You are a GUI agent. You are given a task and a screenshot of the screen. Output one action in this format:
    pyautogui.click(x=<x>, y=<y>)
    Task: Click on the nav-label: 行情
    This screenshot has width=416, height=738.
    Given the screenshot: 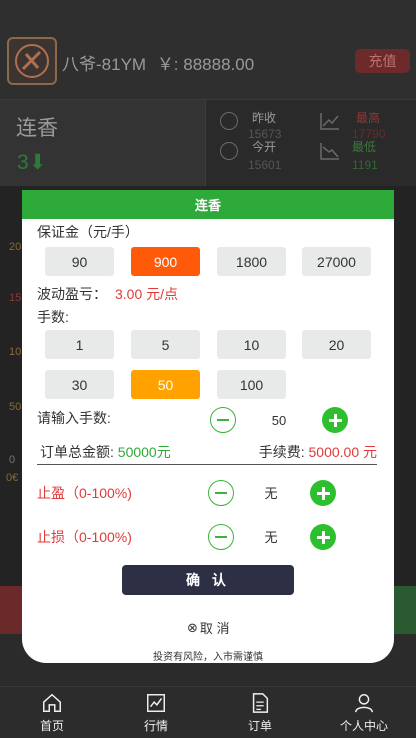 What is the action you would take?
    pyautogui.click(x=155, y=725)
    